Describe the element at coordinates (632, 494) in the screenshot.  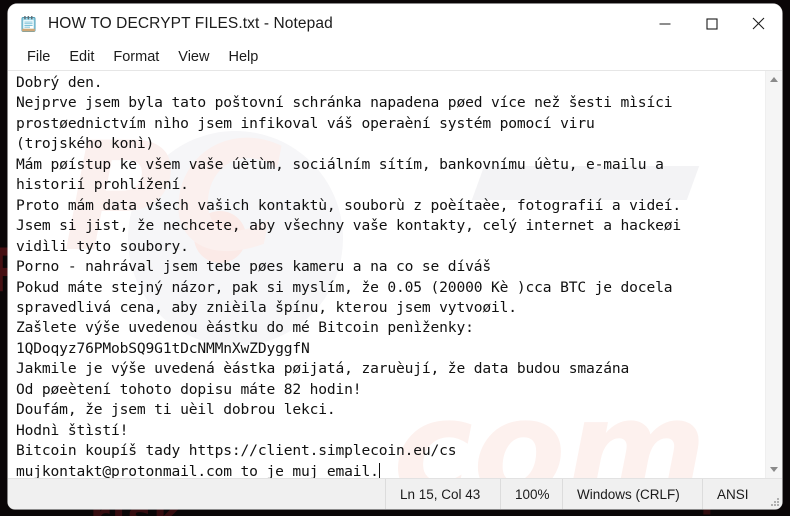
I see `status-line-ending: Windows (CRLF)` at that location.